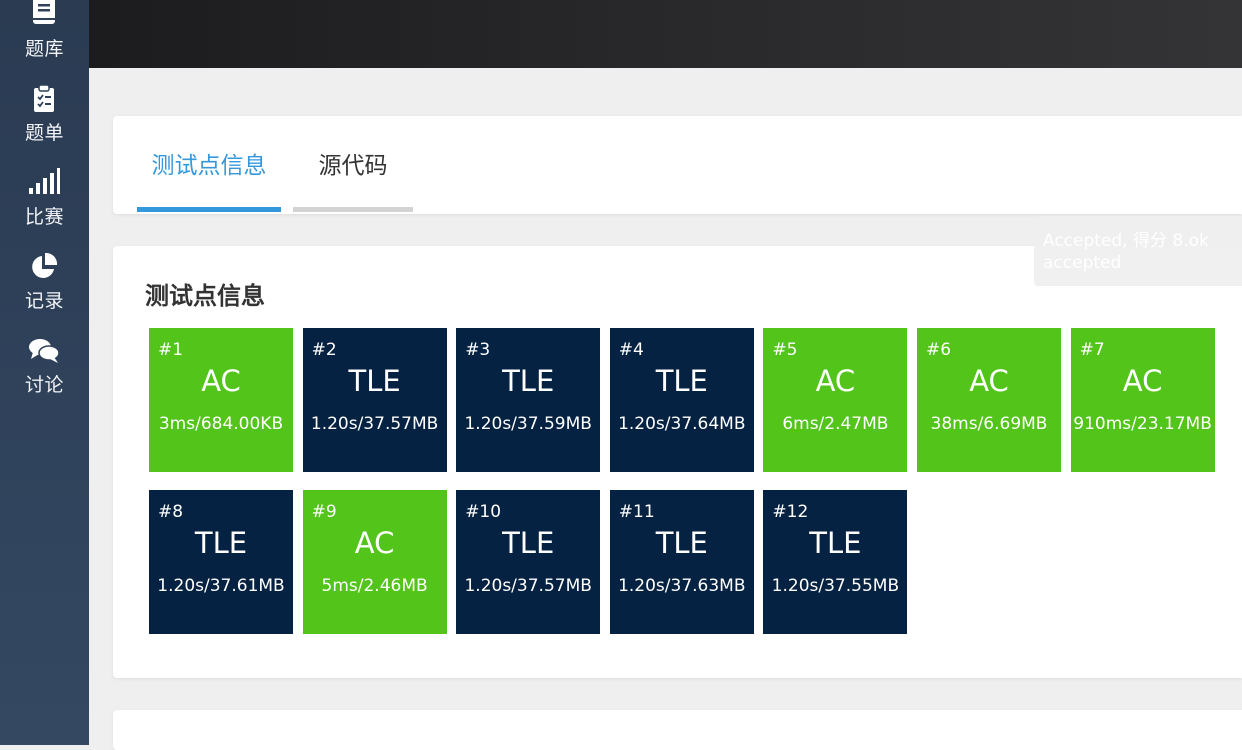  I want to click on sidebar-item-problems: 题库, so click(44, 40).